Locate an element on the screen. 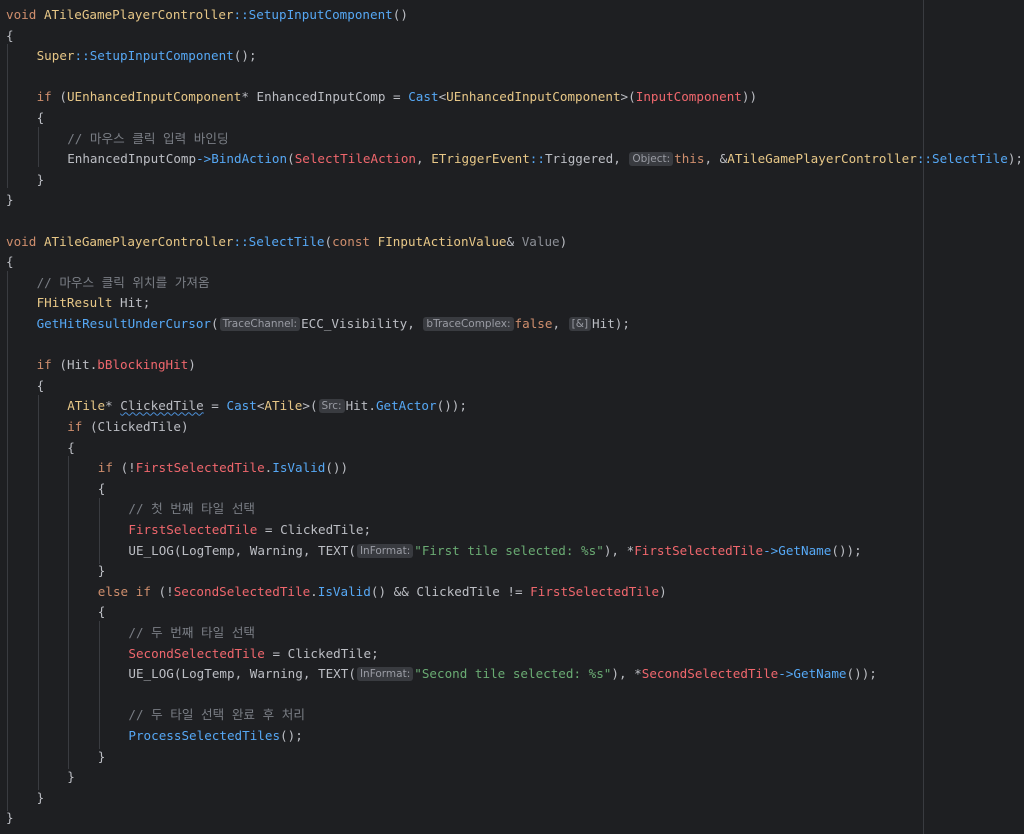 The image size is (1024, 834). code-token: Warning is located at coordinates (276, 674).